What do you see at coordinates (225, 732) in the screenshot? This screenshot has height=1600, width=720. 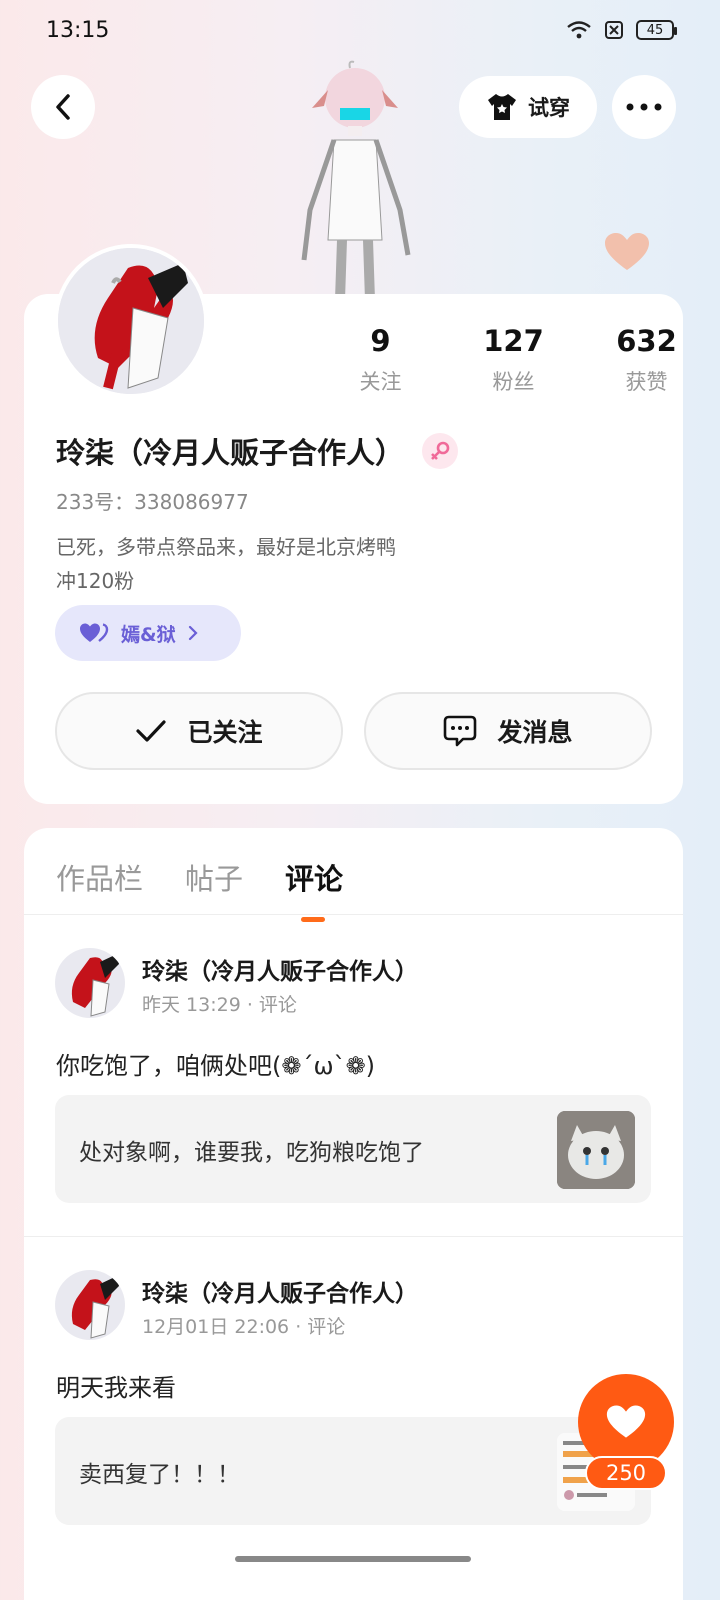 I see `followed-button-label: 已关注` at bounding box center [225, 732].